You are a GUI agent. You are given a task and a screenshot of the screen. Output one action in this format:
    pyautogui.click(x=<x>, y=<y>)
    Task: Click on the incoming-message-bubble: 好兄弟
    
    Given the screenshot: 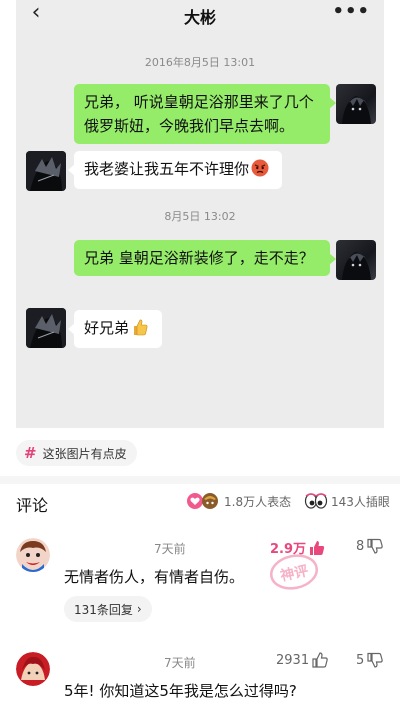 What is the action you would take?
    pyautogui.click(x=115, y=329)
    